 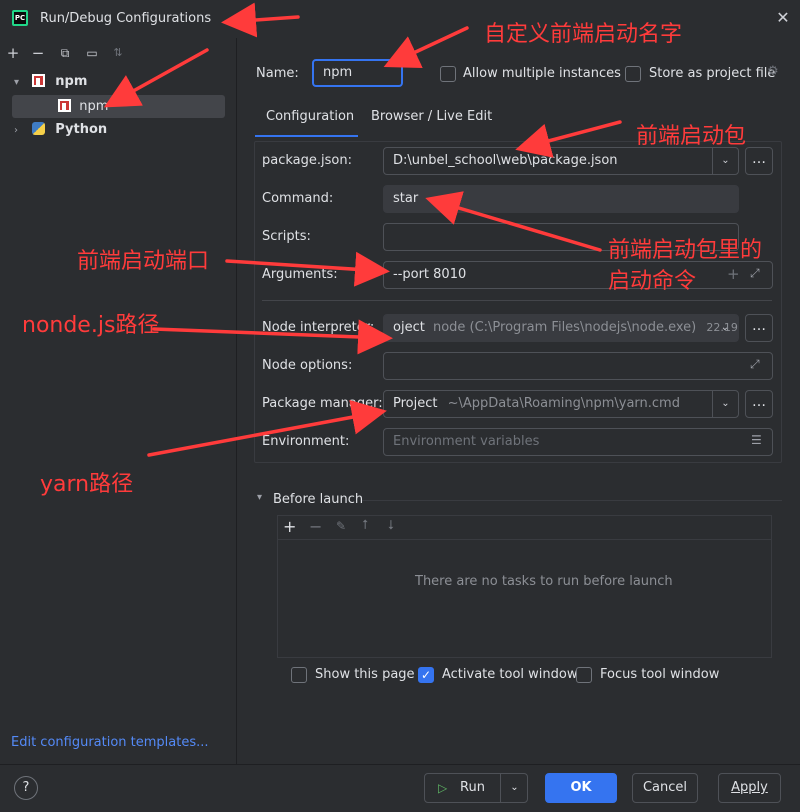 I want to click on store-project-checkbox, so click(x=633, y=74).